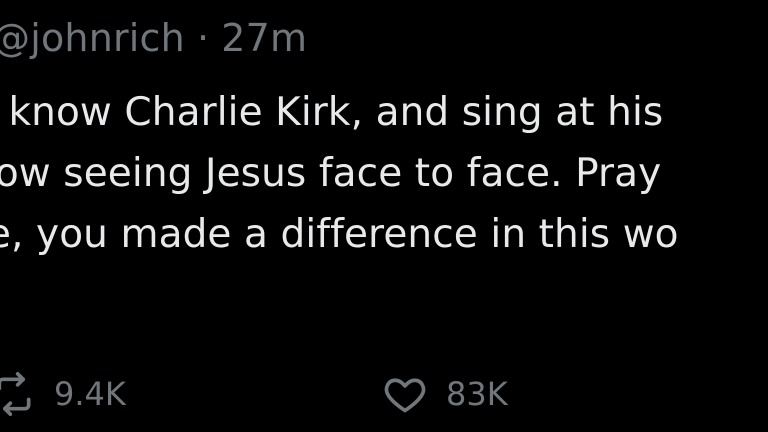  What do you see at coordinates (331, 173) in the screenshot?
I see `tweet-line: now seeing Jesus face to face. Pray` at bounding box center [331, 173].